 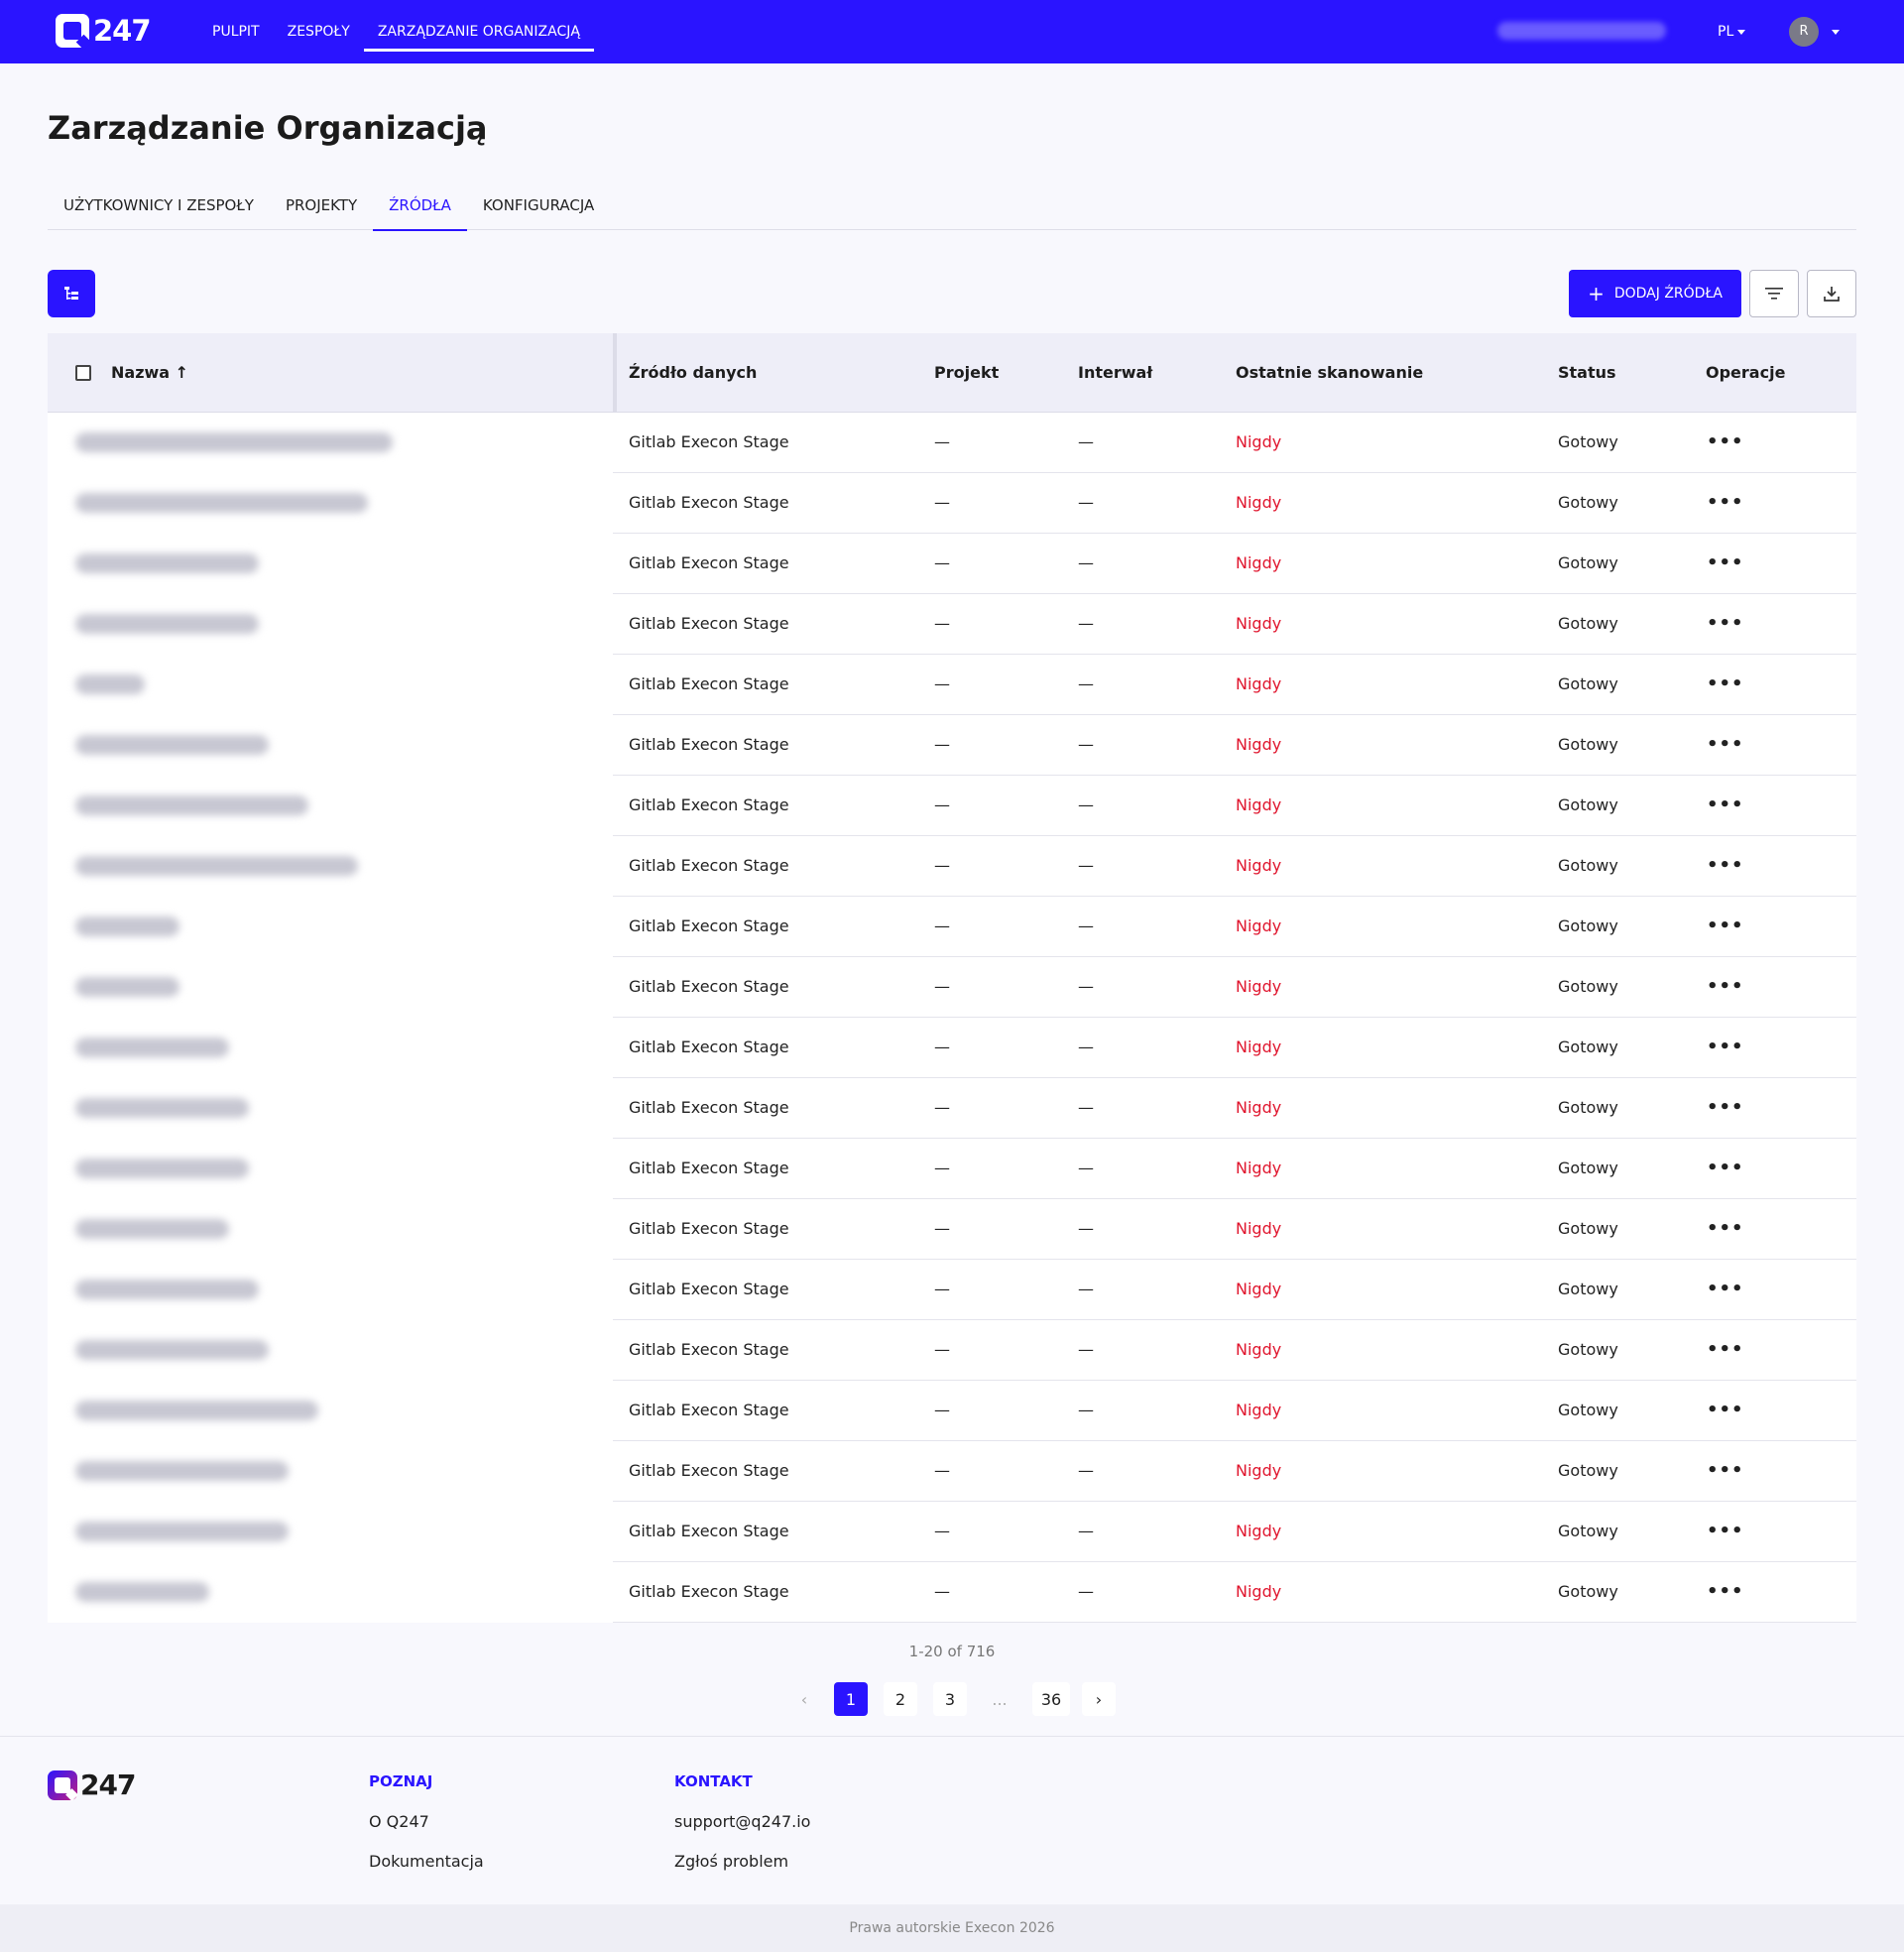 I want to click on column-header-ostatnie-skanowanie: Ostatnie skanowanie, so click(x=1329, y=373).